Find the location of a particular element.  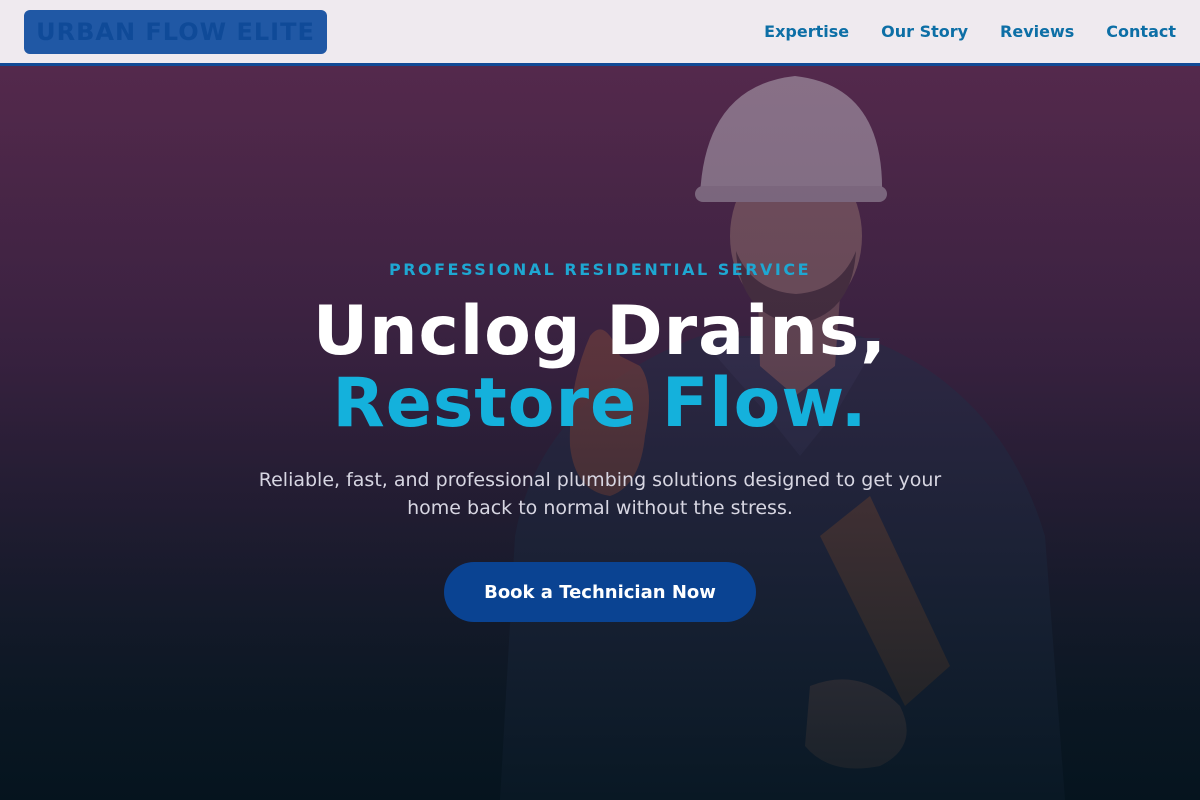

main-nav: Expertise Our Story Reviews Contact is located at coordinates (970, 31).